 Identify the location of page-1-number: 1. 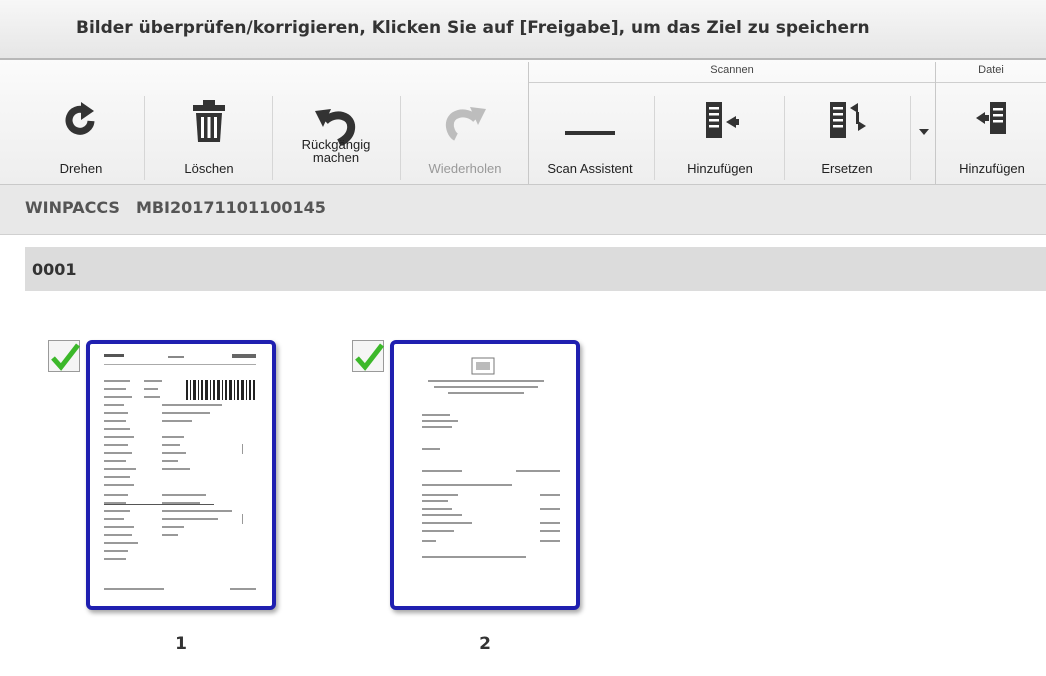
(181, 644).